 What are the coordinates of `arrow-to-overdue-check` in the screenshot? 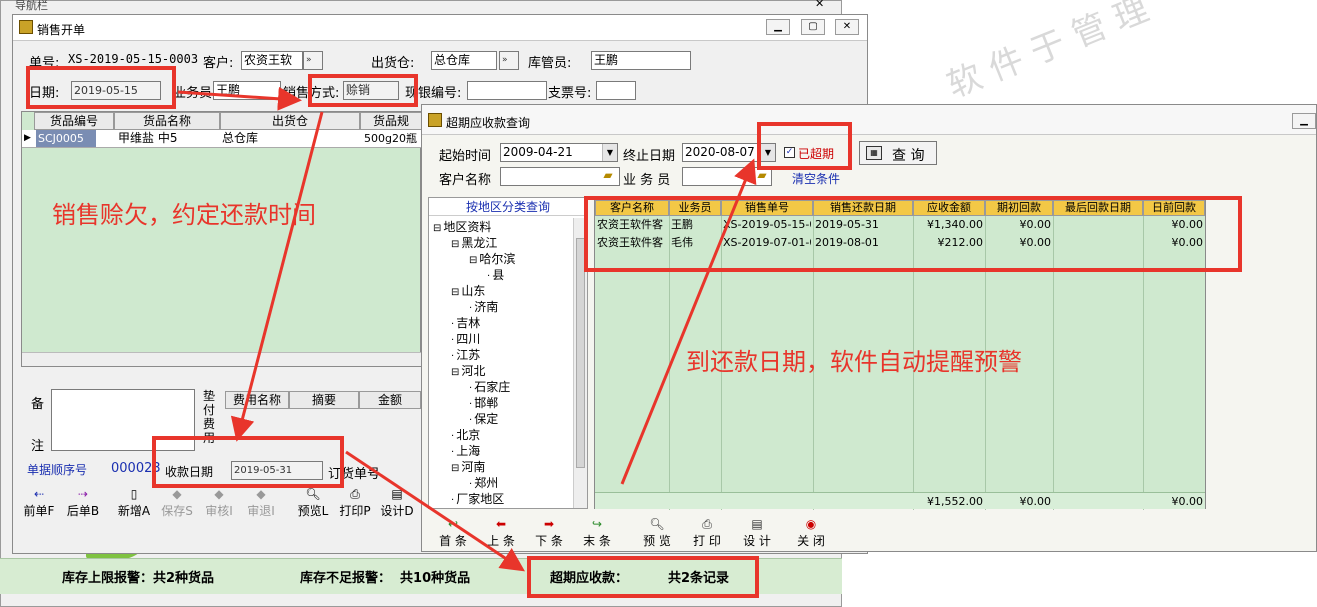 It's located at (688, 321).